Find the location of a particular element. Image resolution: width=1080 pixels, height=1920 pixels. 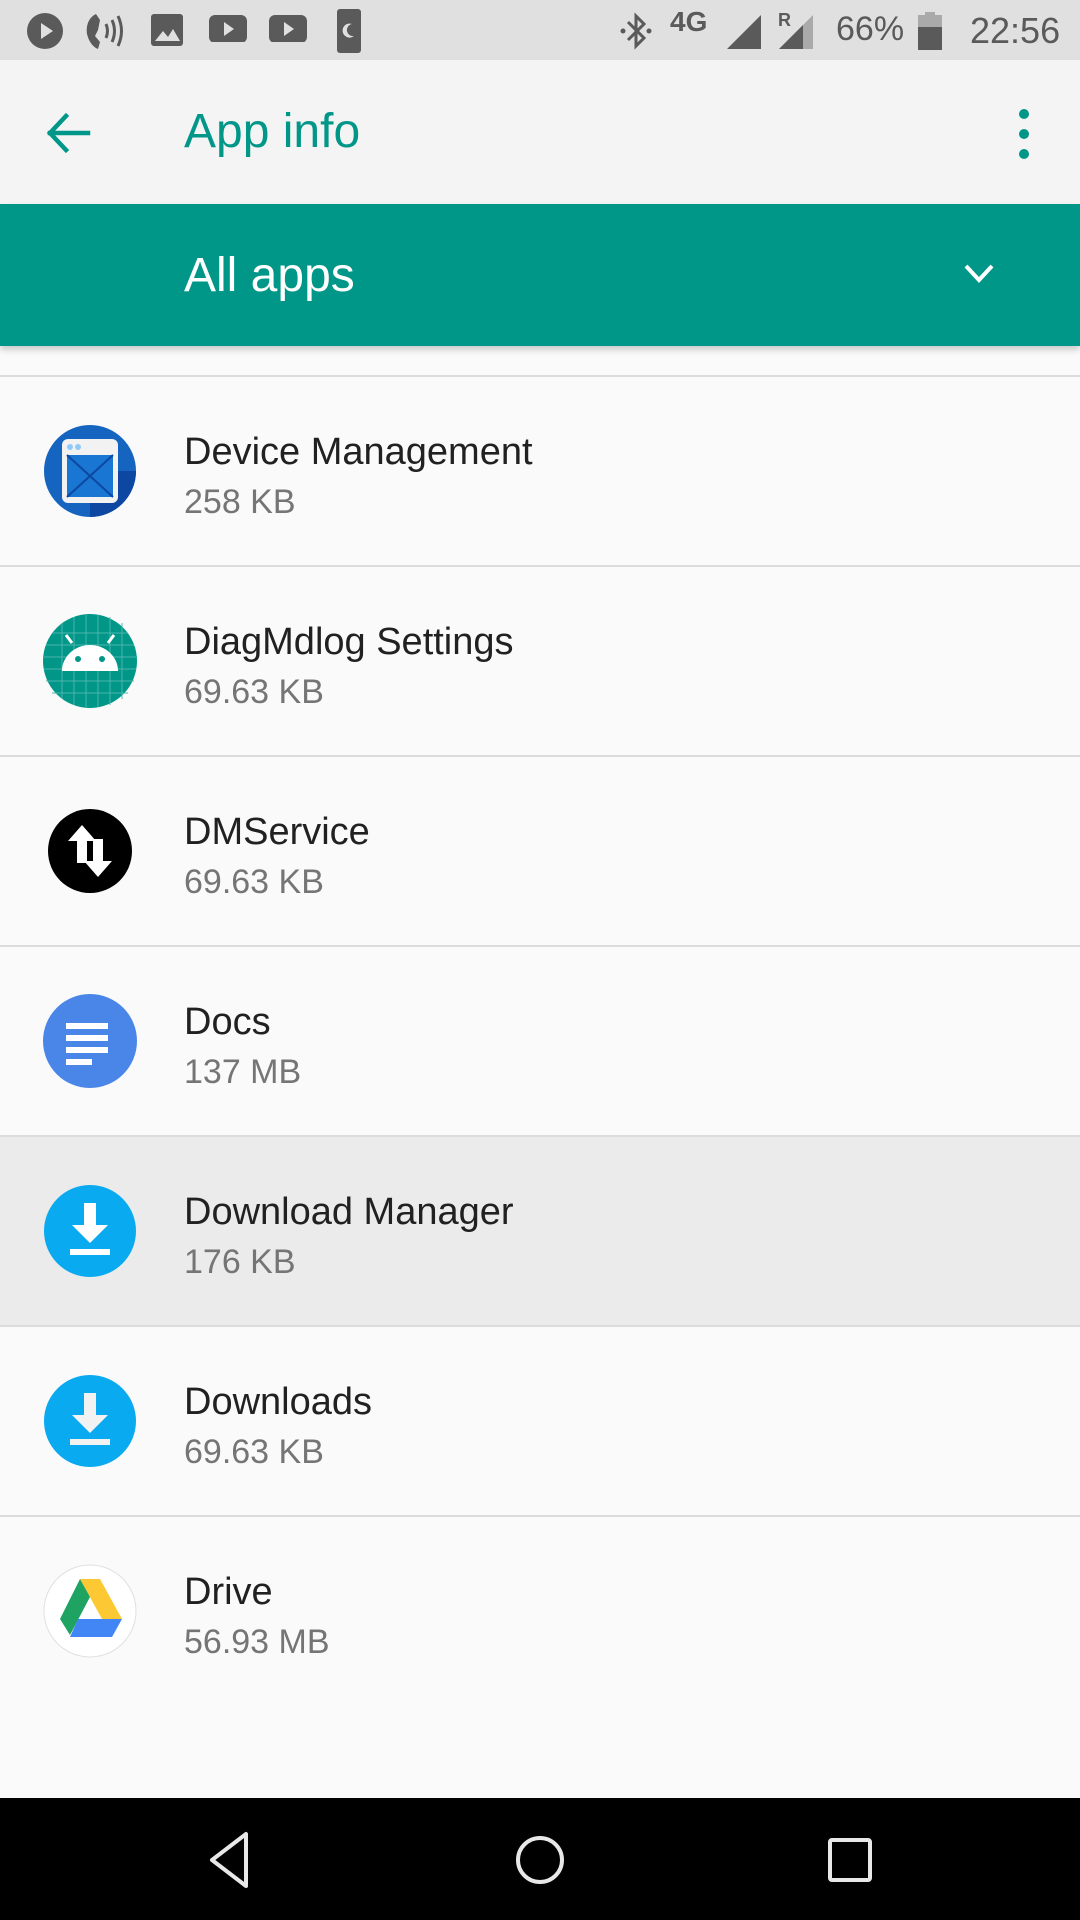

app-name: Drive is located at coordinates (228, 1592).